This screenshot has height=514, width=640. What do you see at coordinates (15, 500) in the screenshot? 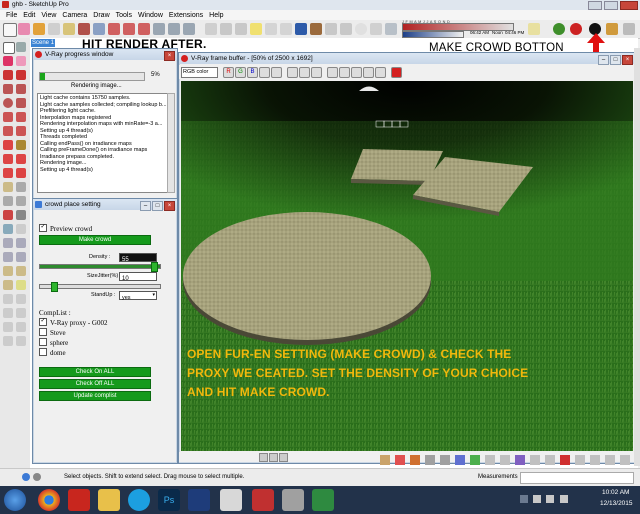
I see `start-button-icon` at bounding box center [15, 500].